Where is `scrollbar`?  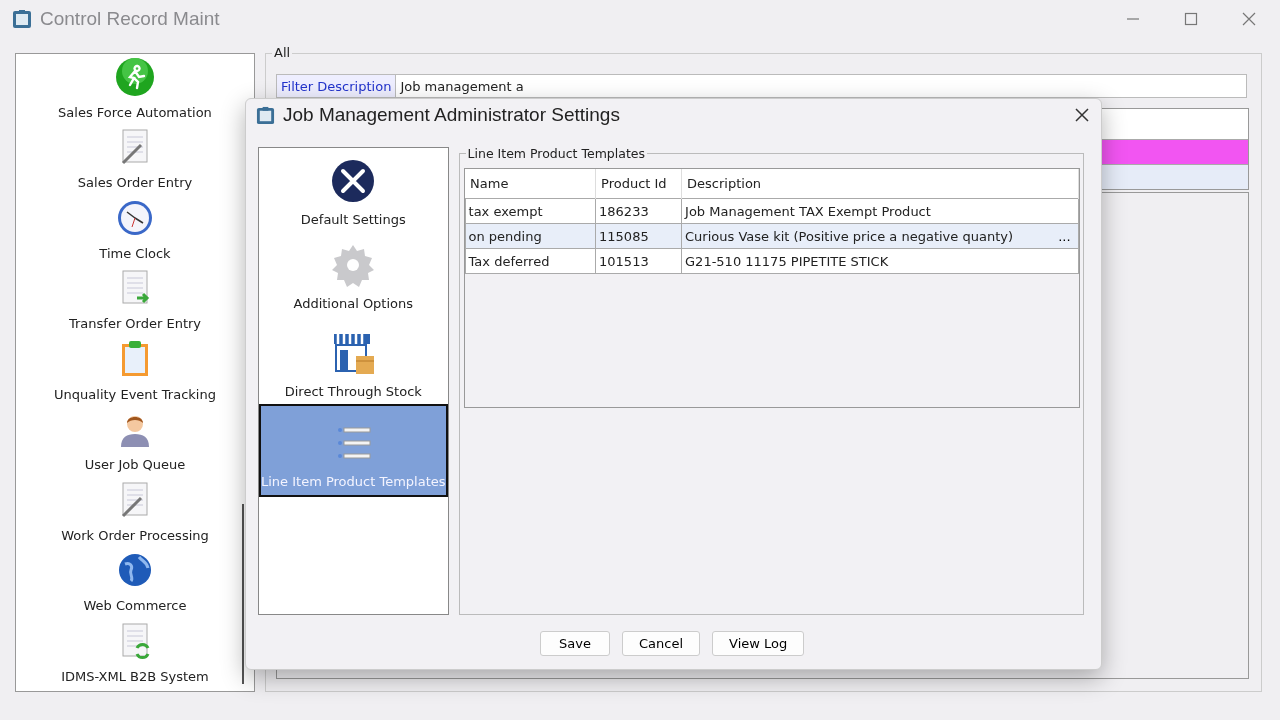 scrollbar is located at coordinates (243, 594).